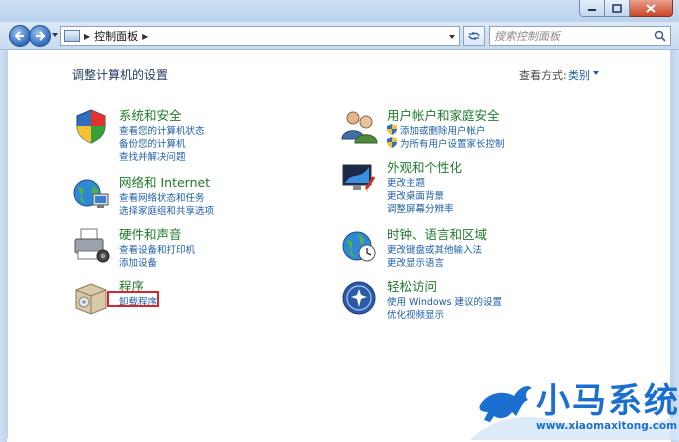 This screenshot has width=679, height=442. What do you see at coordinates (420, 208) in the screenshot?
I see `screen-resolution-link: 调整屏幕分辨率` at bounding box center [420, 208].